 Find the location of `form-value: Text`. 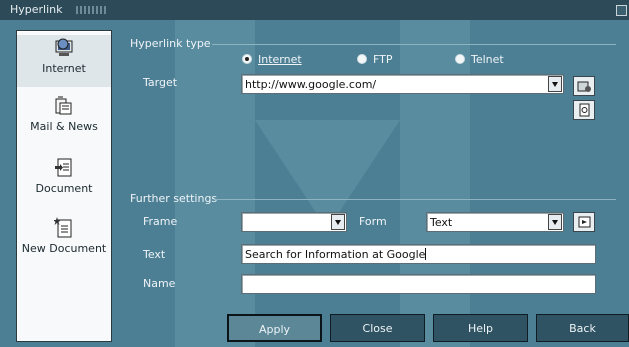

form-value: Text is located at coordinates (441, 222).